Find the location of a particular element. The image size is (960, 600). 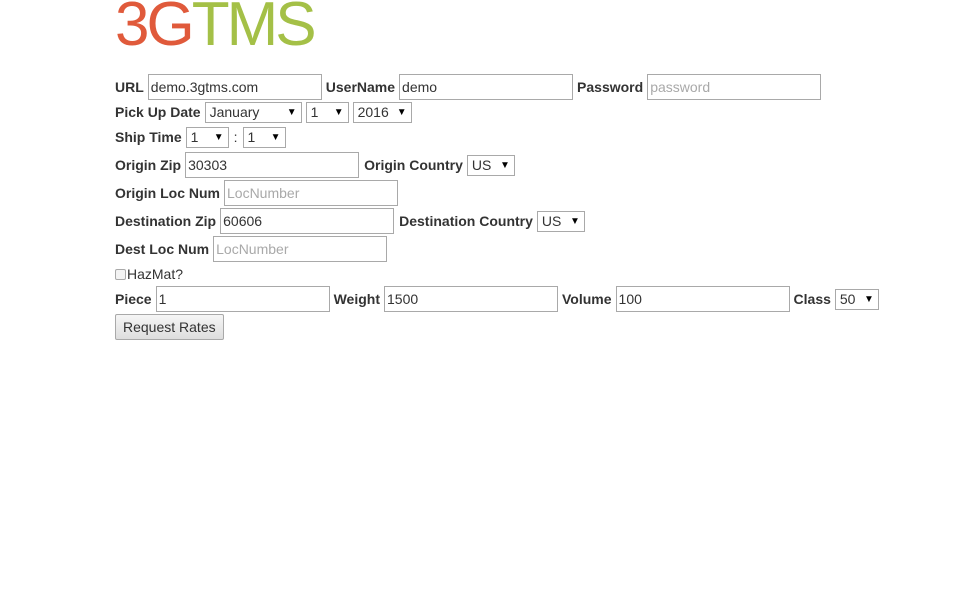

credentials-row: URL UserName Password is located at coordinates (468, 87).